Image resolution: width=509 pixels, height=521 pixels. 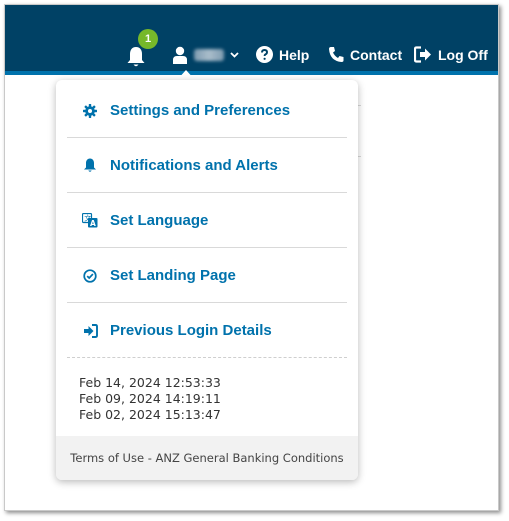 I want to click on help-label: Help, so click(x=294, y=54).